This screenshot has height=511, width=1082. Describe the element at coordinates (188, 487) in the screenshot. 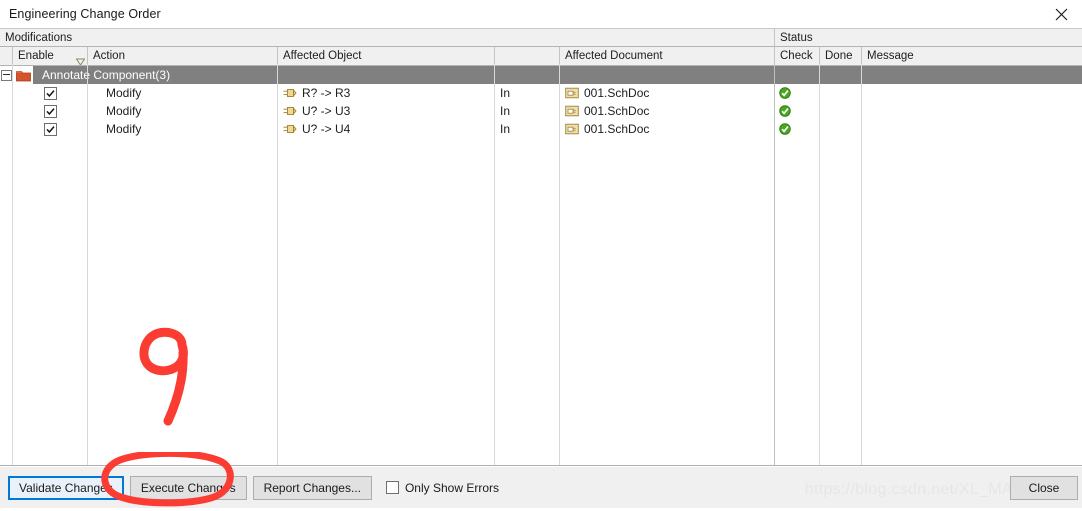

I see `execute-changes-button: Execute Changes` at that location.